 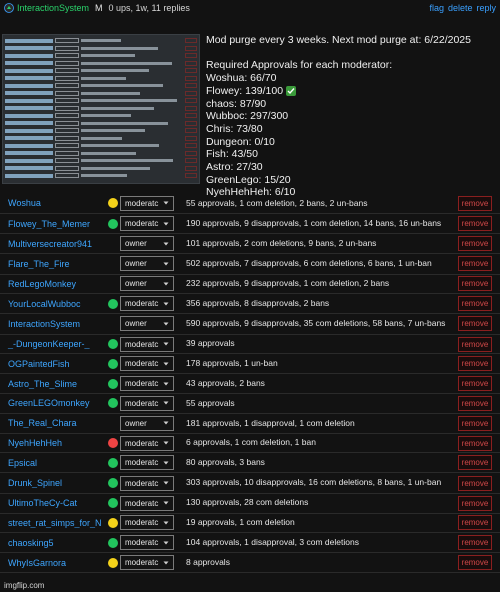 What do you see at coordinates (247, 116) in the screenshot?
I see `approval-line-wubboc: Wubboc: 297/300` at bounding box center [247, 116].